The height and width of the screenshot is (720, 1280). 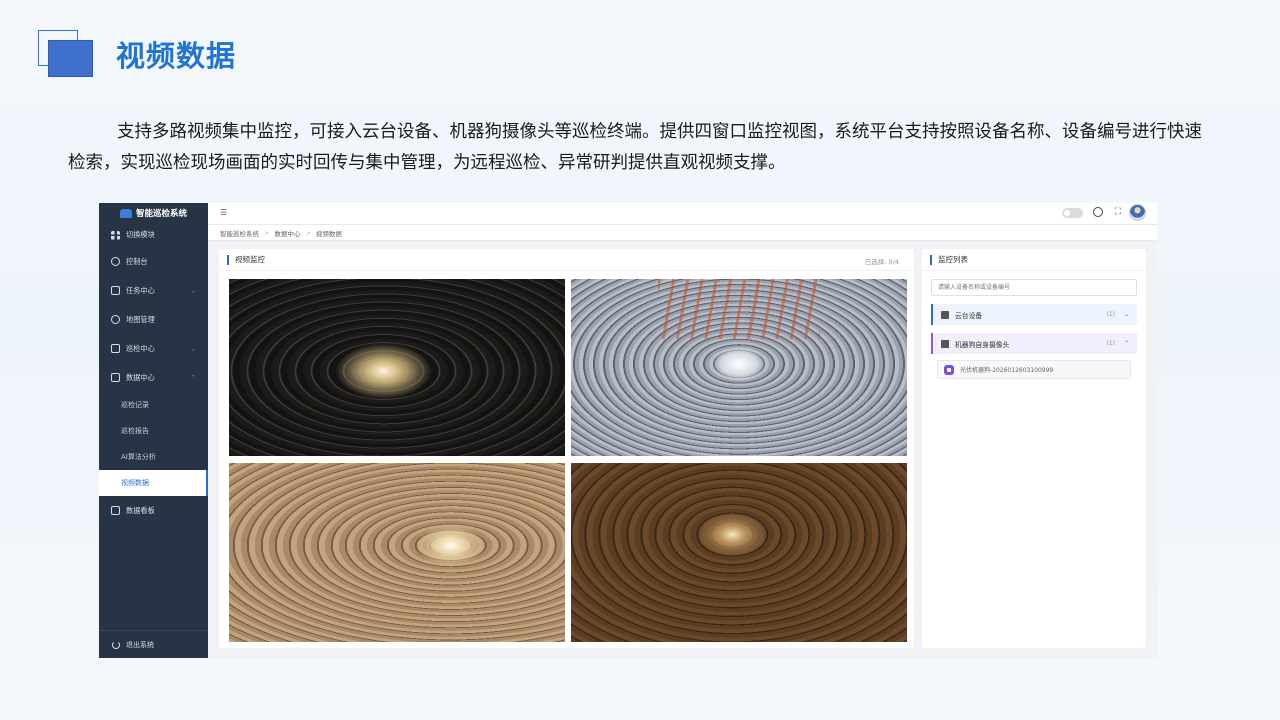 I want to click on breadcrumb-item: 视频数据, so click(x=328, y=233).